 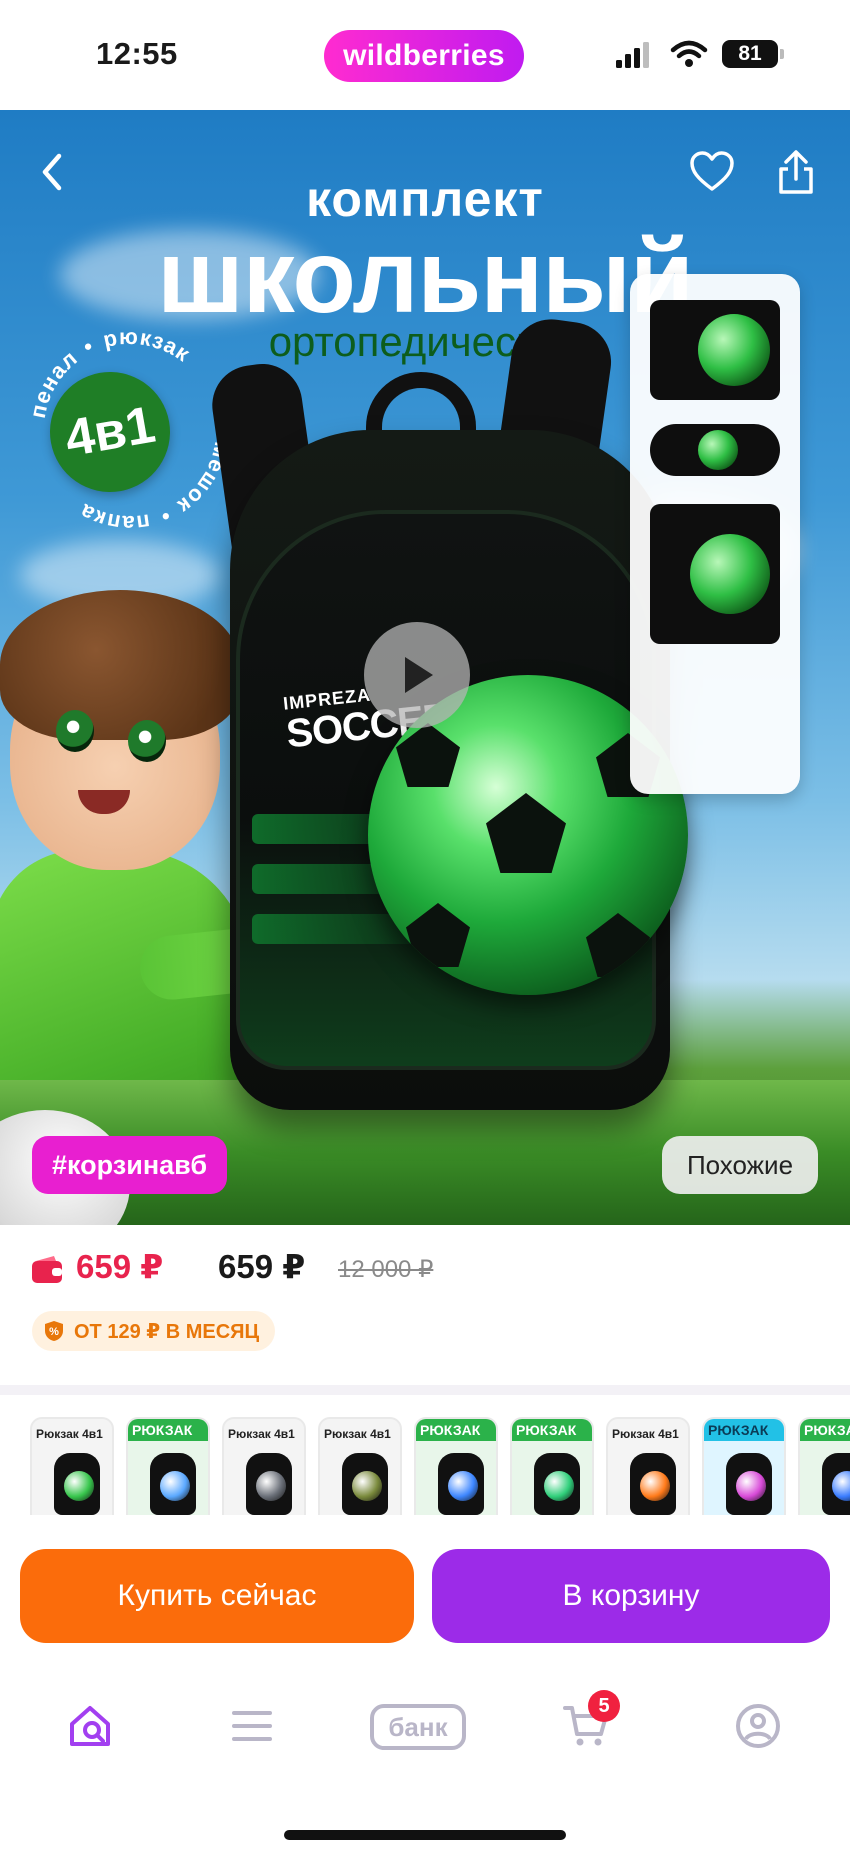 I want to click on back-button, so click(x=52, y=172).